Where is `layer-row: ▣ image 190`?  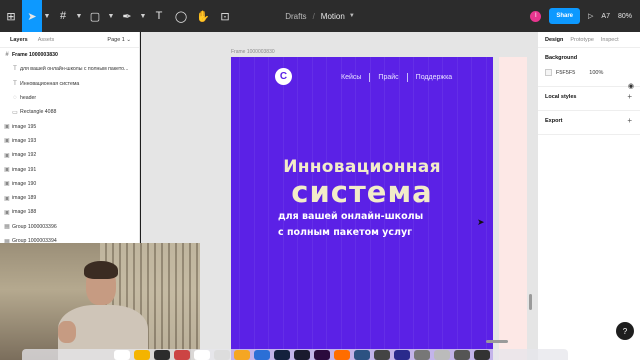 layer-row: ▣ image 190 is located at coordinates (69, 184).